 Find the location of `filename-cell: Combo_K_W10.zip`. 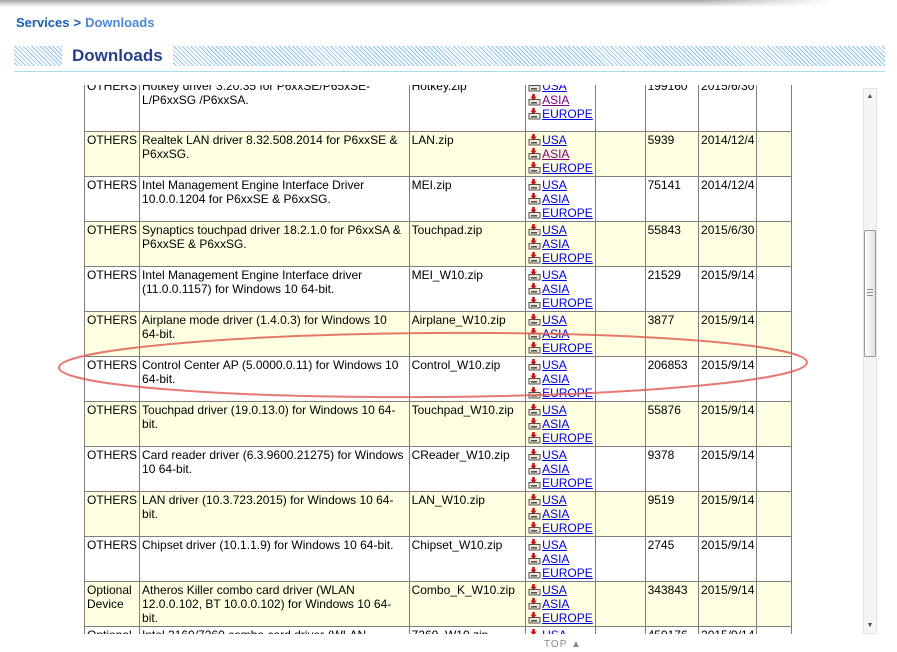

filename-cell: Combo_K_W10.zip is located at coordinates (467, 604).